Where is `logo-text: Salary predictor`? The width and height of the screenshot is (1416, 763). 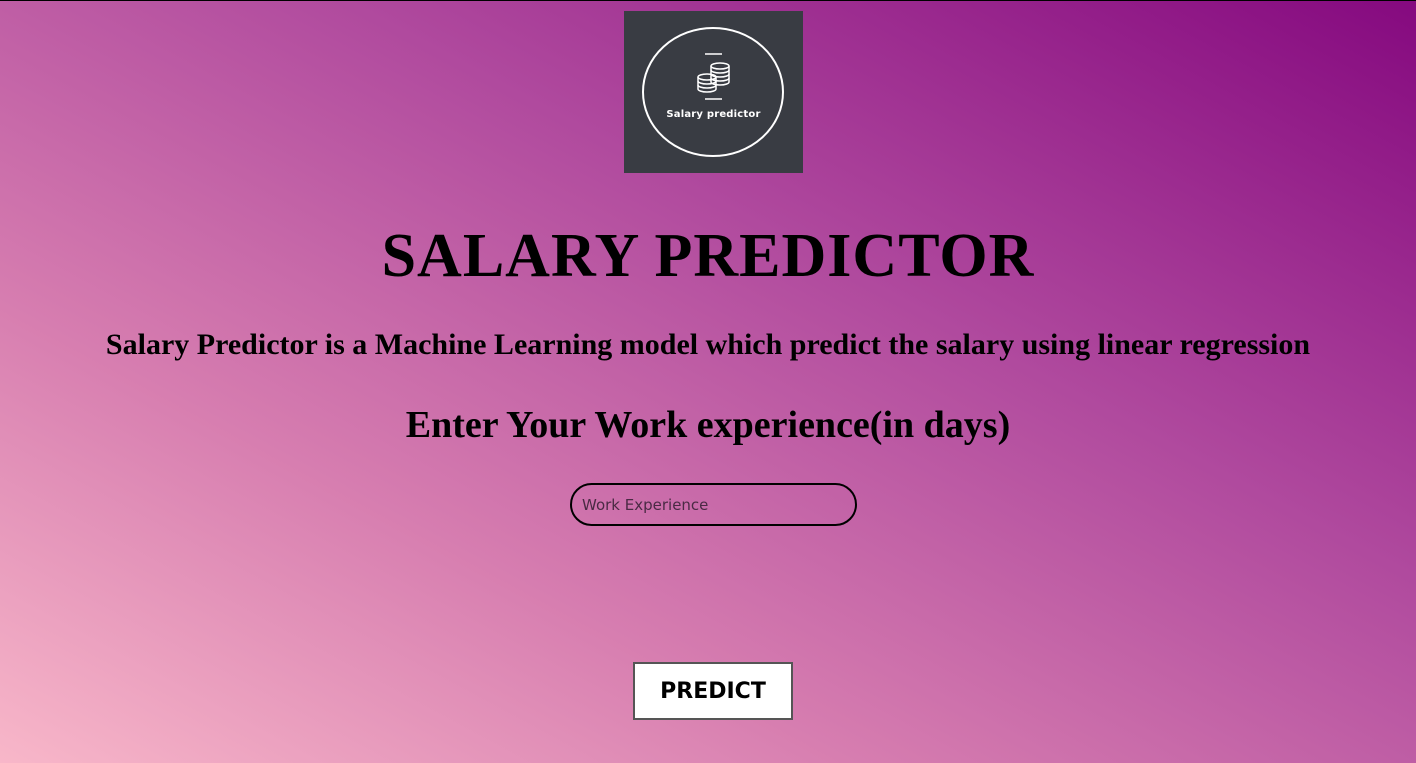
logo-text: Salary predictor is located at coordinates (713, 114).